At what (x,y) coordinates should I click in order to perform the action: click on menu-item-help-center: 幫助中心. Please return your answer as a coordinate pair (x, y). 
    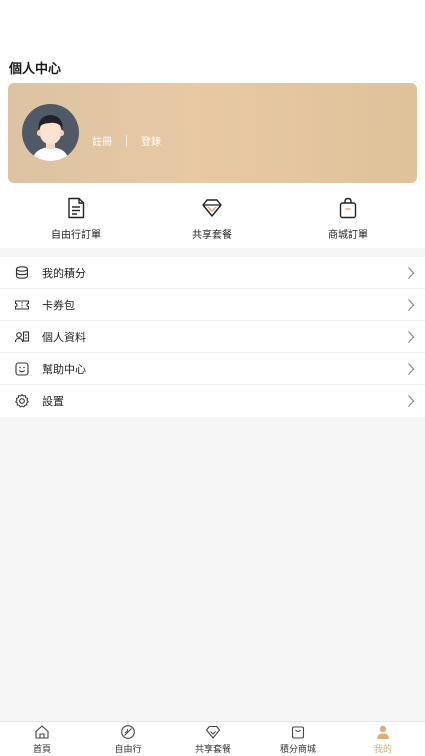
    Looking at the image, I should click on (212, 369).